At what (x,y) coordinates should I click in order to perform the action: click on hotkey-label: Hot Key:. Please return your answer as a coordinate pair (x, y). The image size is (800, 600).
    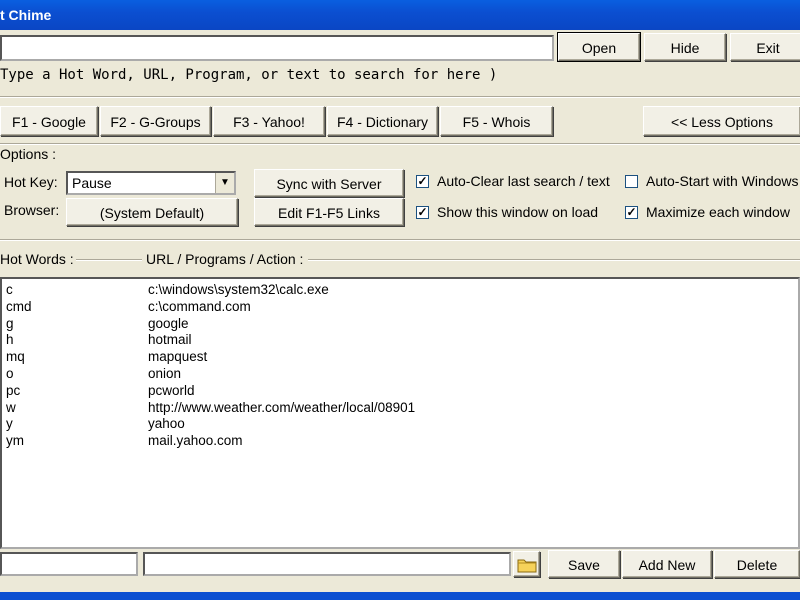
    Looking at the image, I should click on (31, 182).